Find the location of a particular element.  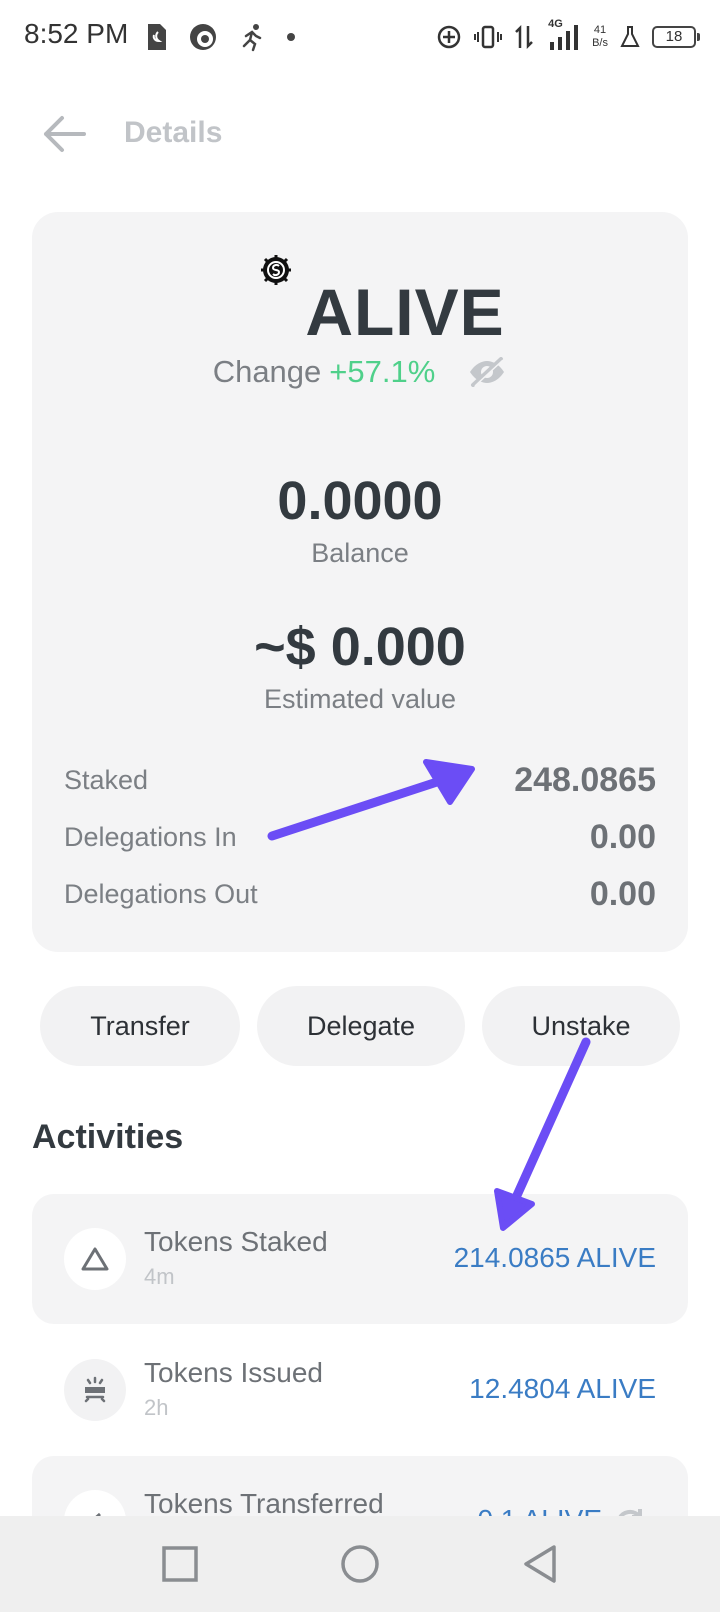

data-transfer-icon is located at coordinates (524, 37).